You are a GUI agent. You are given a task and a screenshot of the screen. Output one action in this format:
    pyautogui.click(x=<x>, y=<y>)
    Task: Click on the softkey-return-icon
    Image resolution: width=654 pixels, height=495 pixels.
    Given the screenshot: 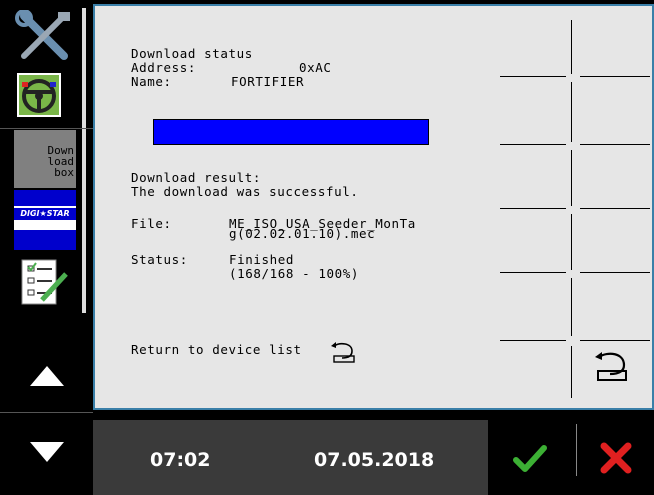 What is the action you would take?
    pyautogui.click(x=612, y=366)
    